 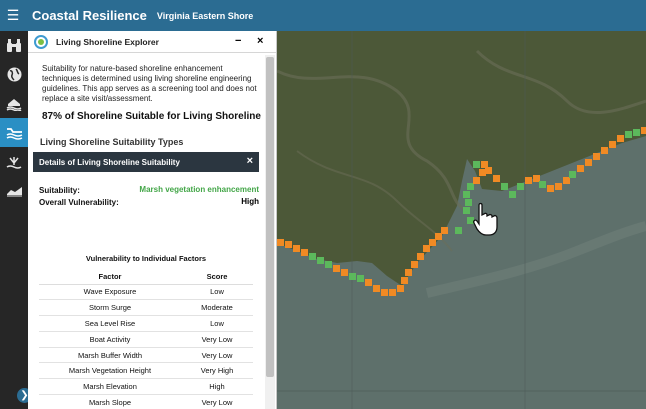 I want to click on house-flood-icon, so click(x=14, y=103).